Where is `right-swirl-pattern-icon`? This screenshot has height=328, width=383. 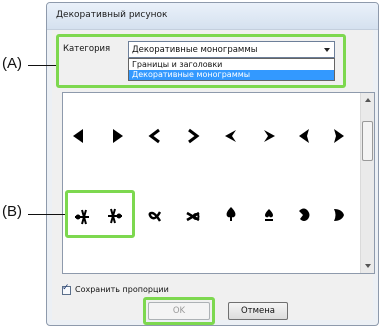
right-swirl-pattern-icon is located at coordinates (339, 136).